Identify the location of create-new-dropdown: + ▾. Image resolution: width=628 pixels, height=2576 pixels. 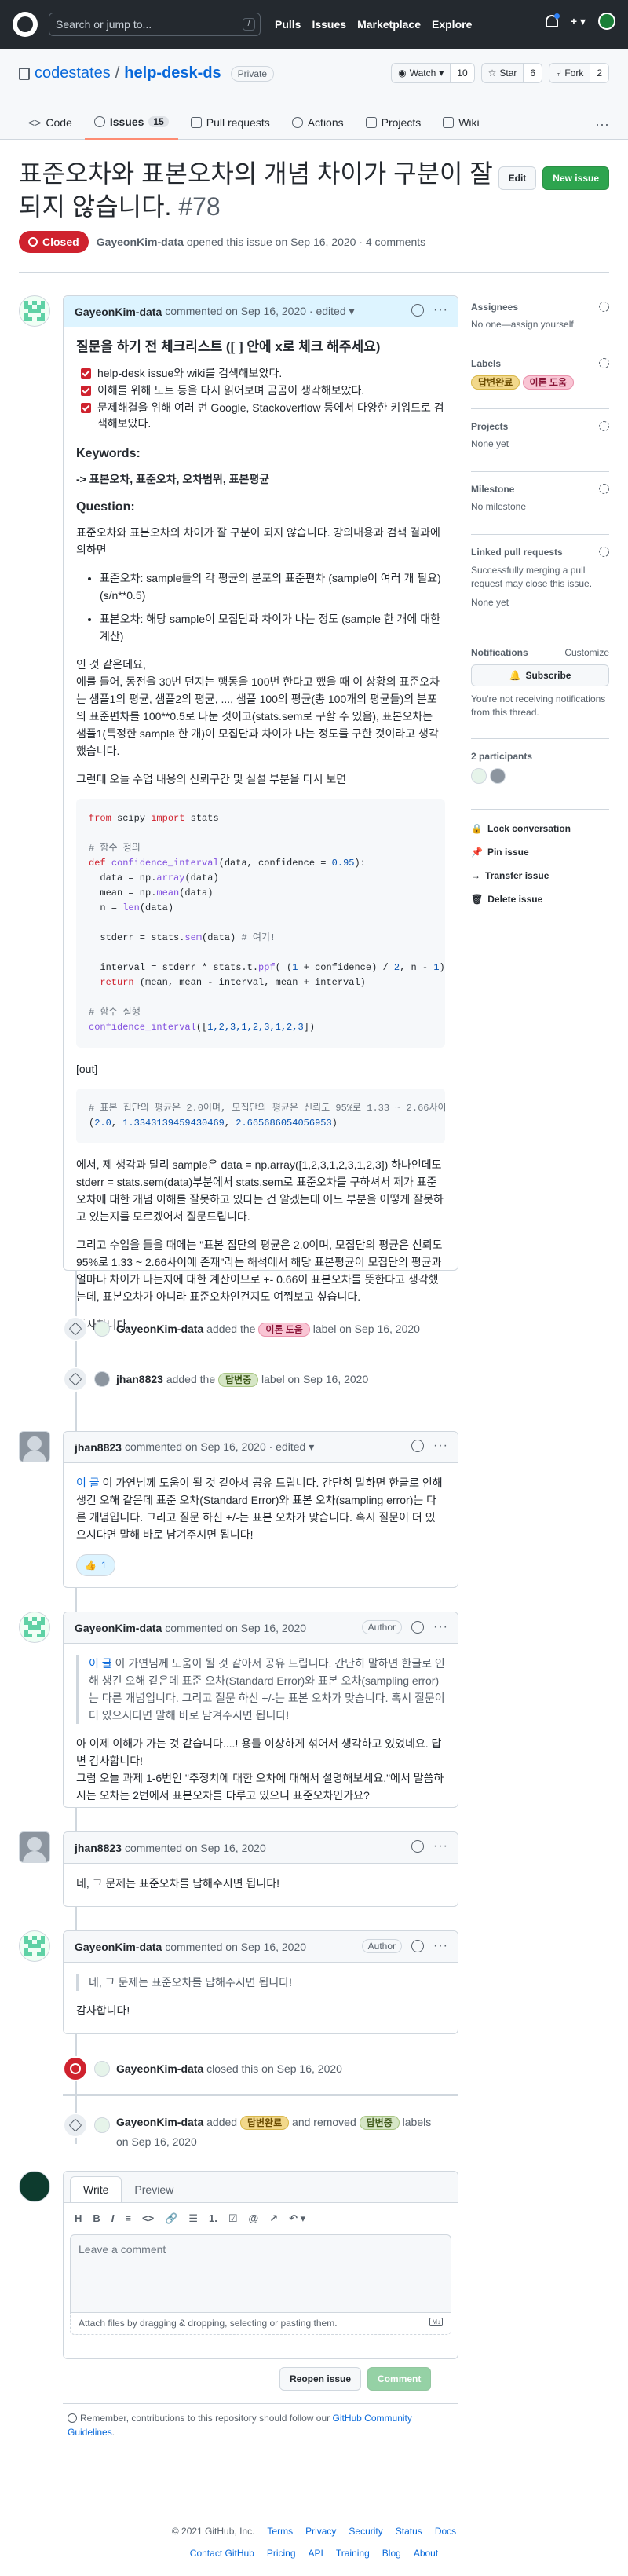
(578, 22).